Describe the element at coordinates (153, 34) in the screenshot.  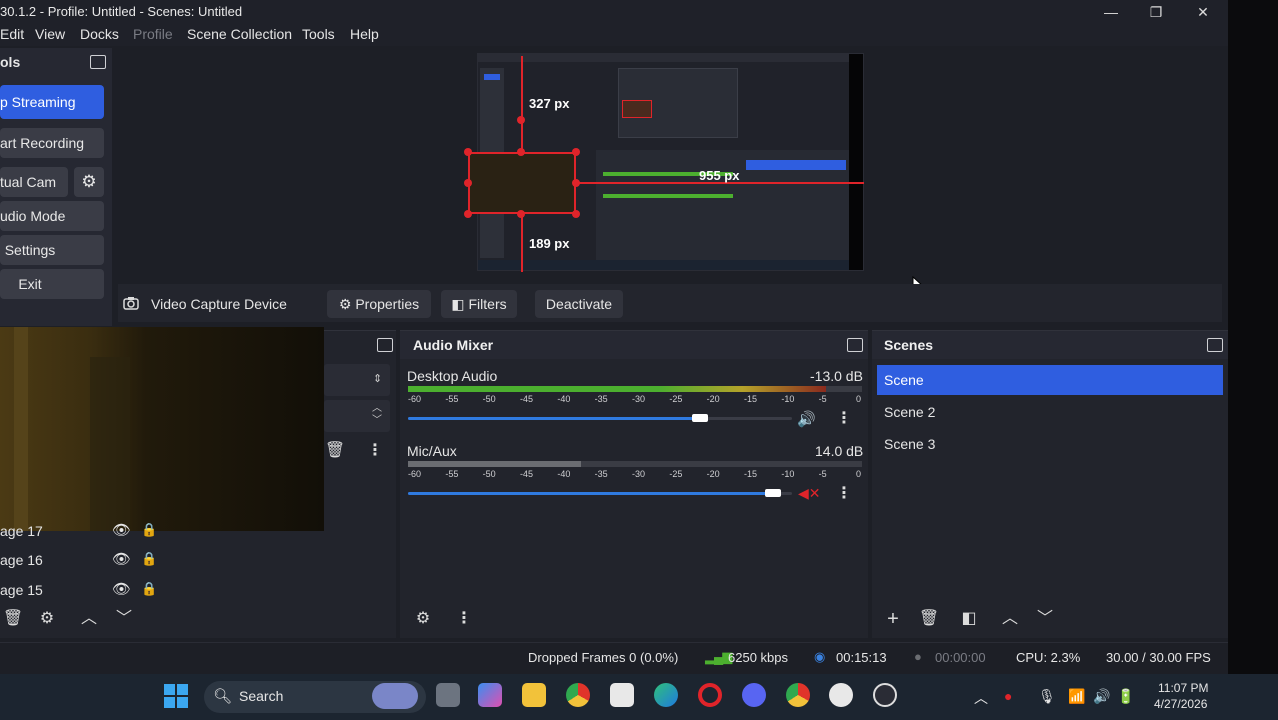
I see `menu-profile: Profile` at that location.